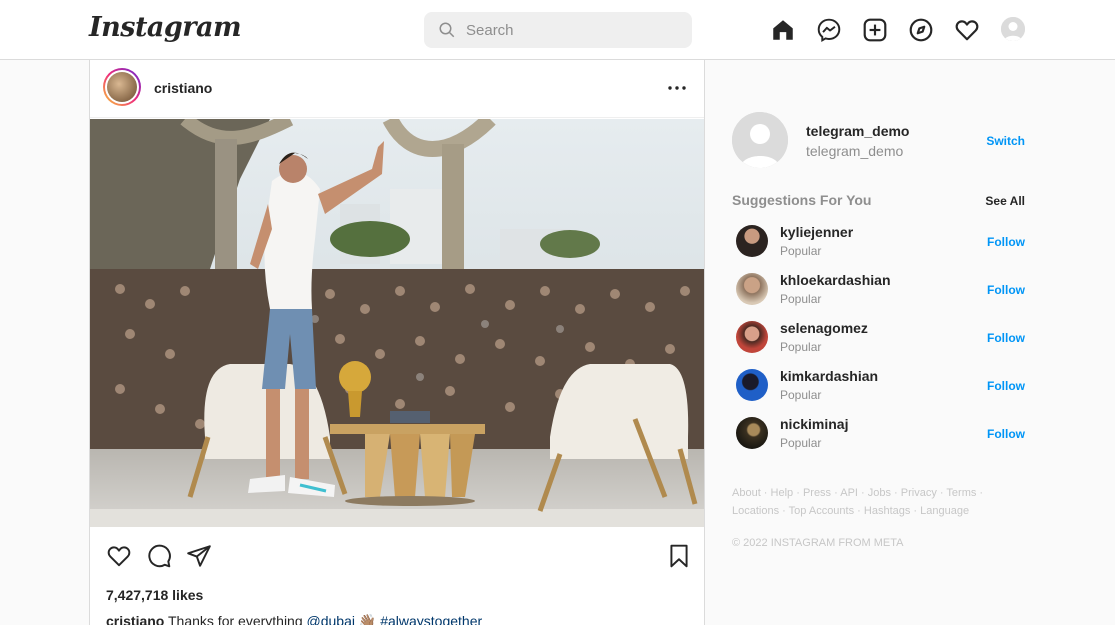  I want to click on footer-link-api: API, so click(849, 493).